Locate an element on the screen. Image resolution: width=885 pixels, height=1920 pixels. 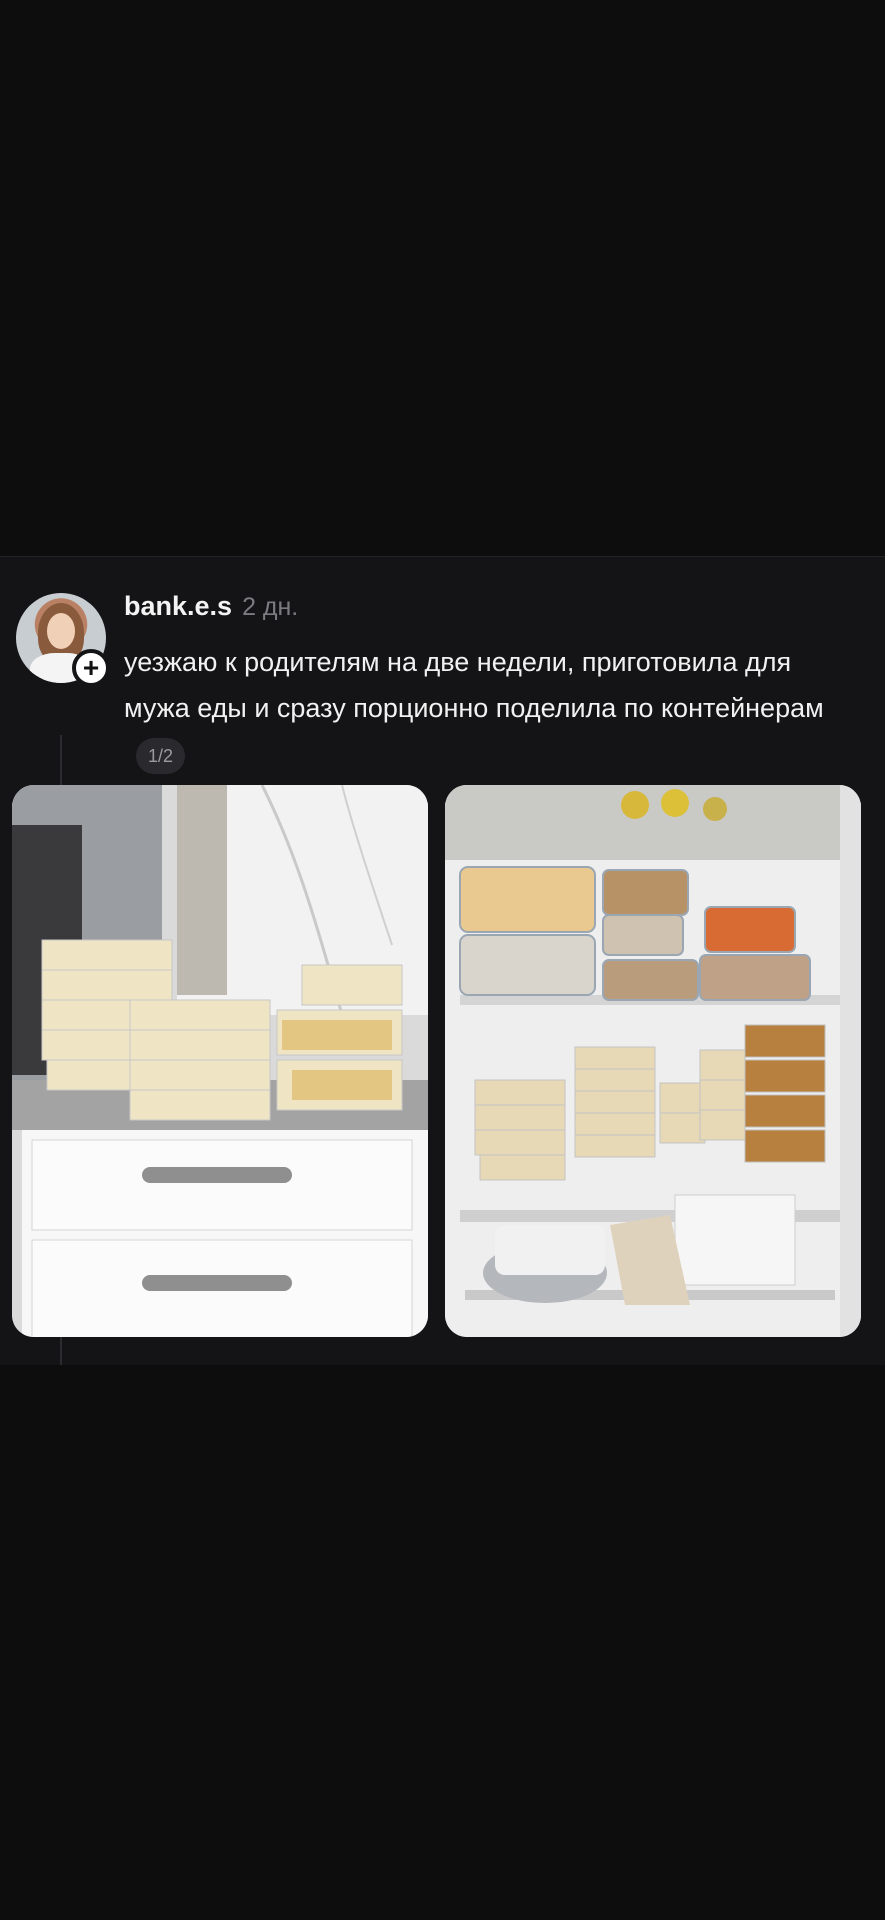
avatar-container: + is located at coordinates (63, 640).